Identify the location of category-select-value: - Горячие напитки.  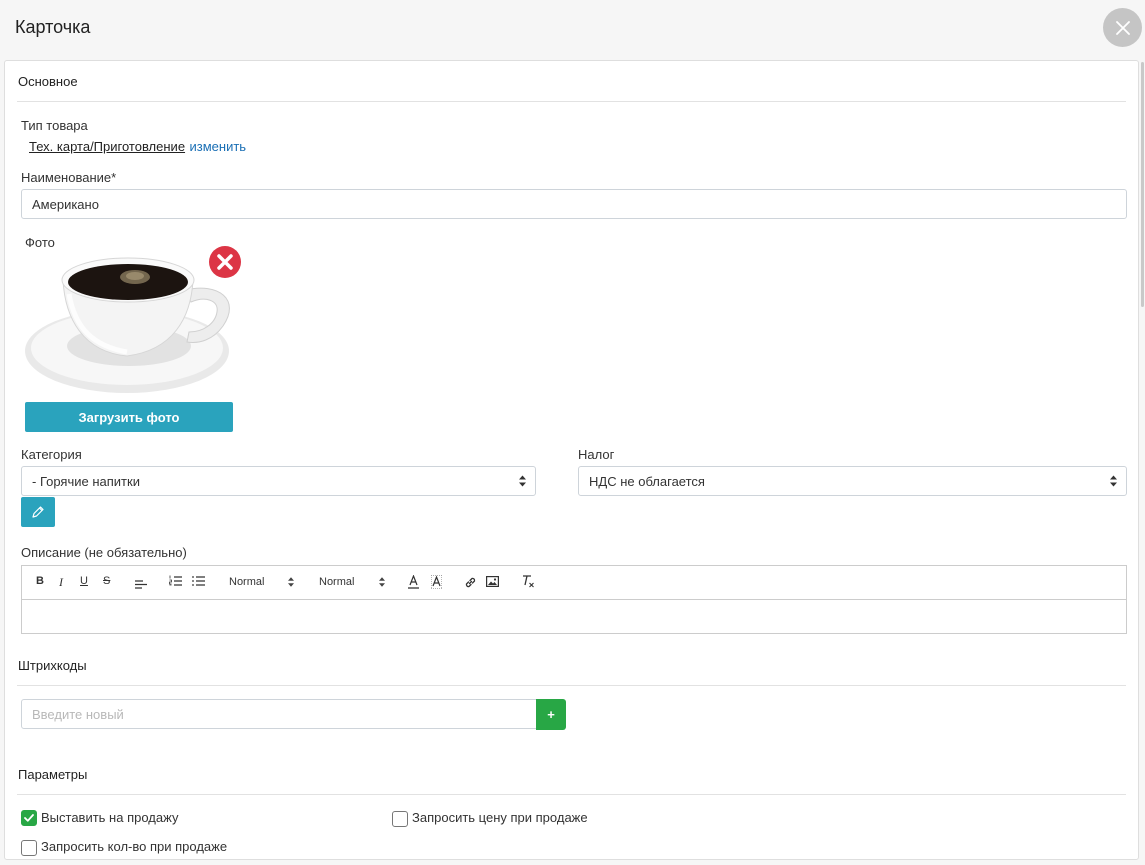
(86, 481).